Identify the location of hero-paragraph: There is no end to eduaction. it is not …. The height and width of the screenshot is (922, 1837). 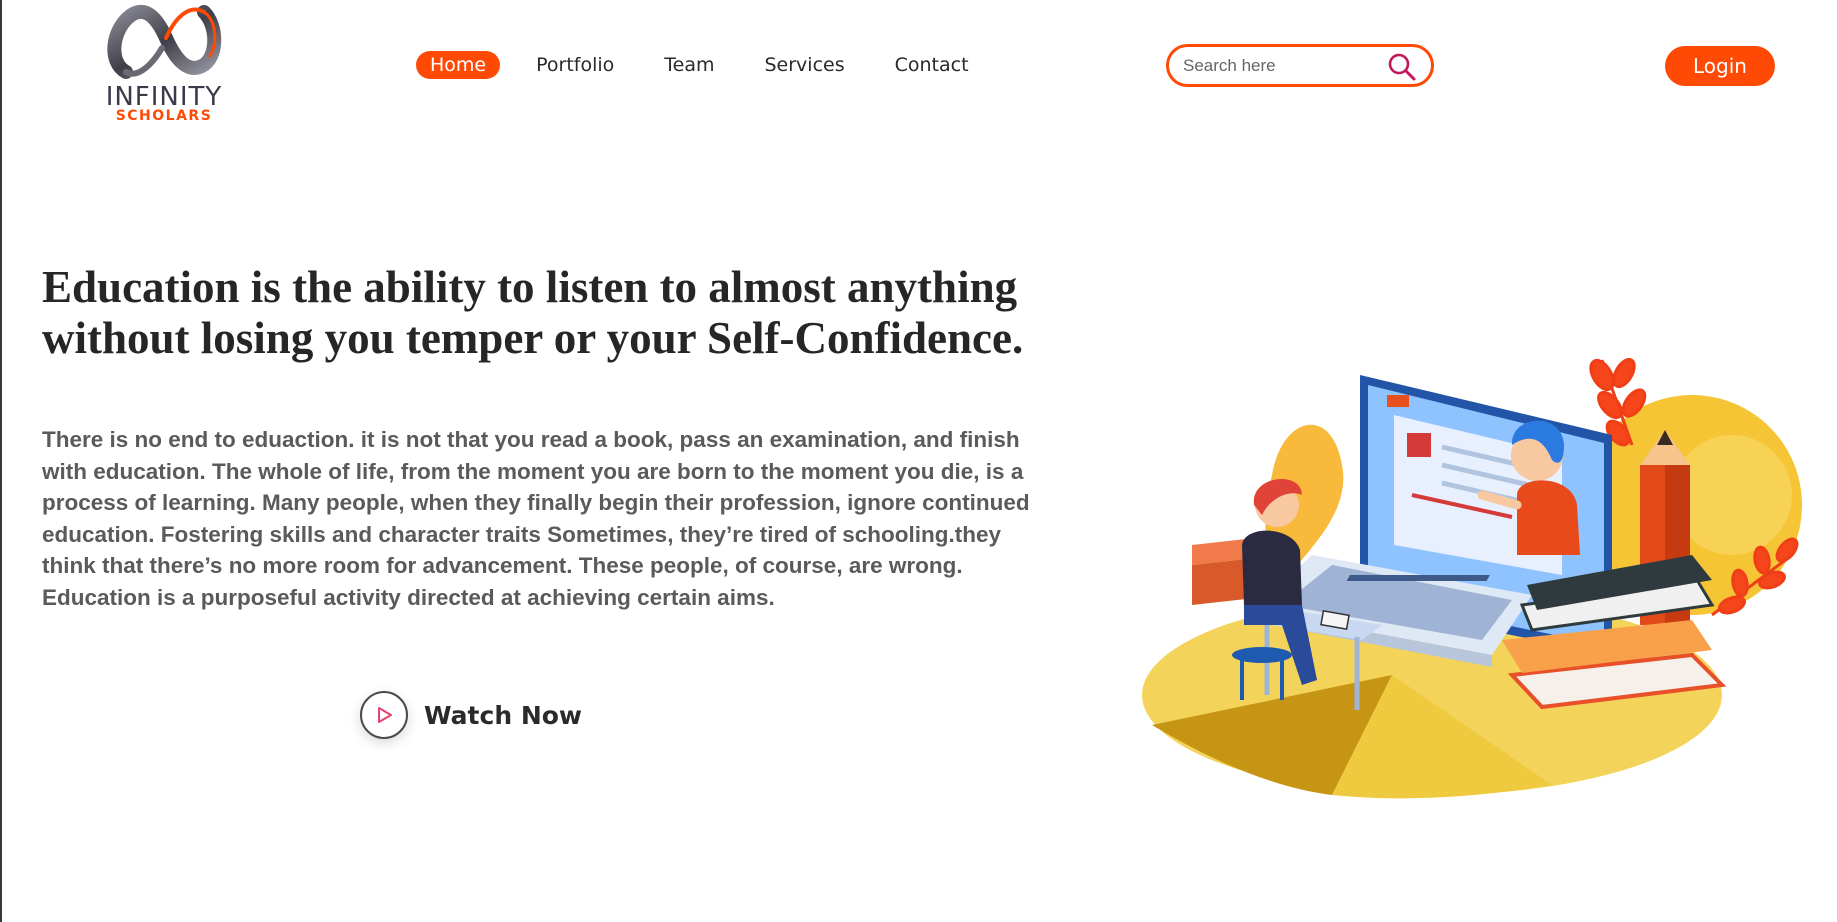
(547, 518).